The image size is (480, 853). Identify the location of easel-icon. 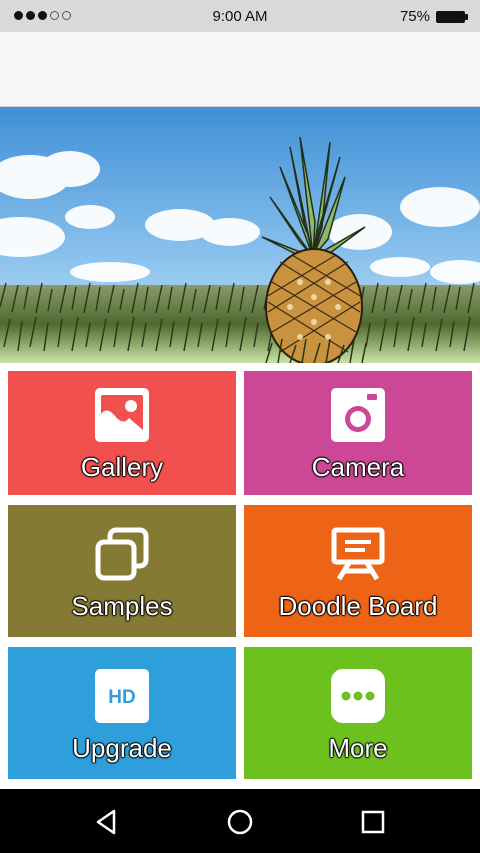
(358, 554).